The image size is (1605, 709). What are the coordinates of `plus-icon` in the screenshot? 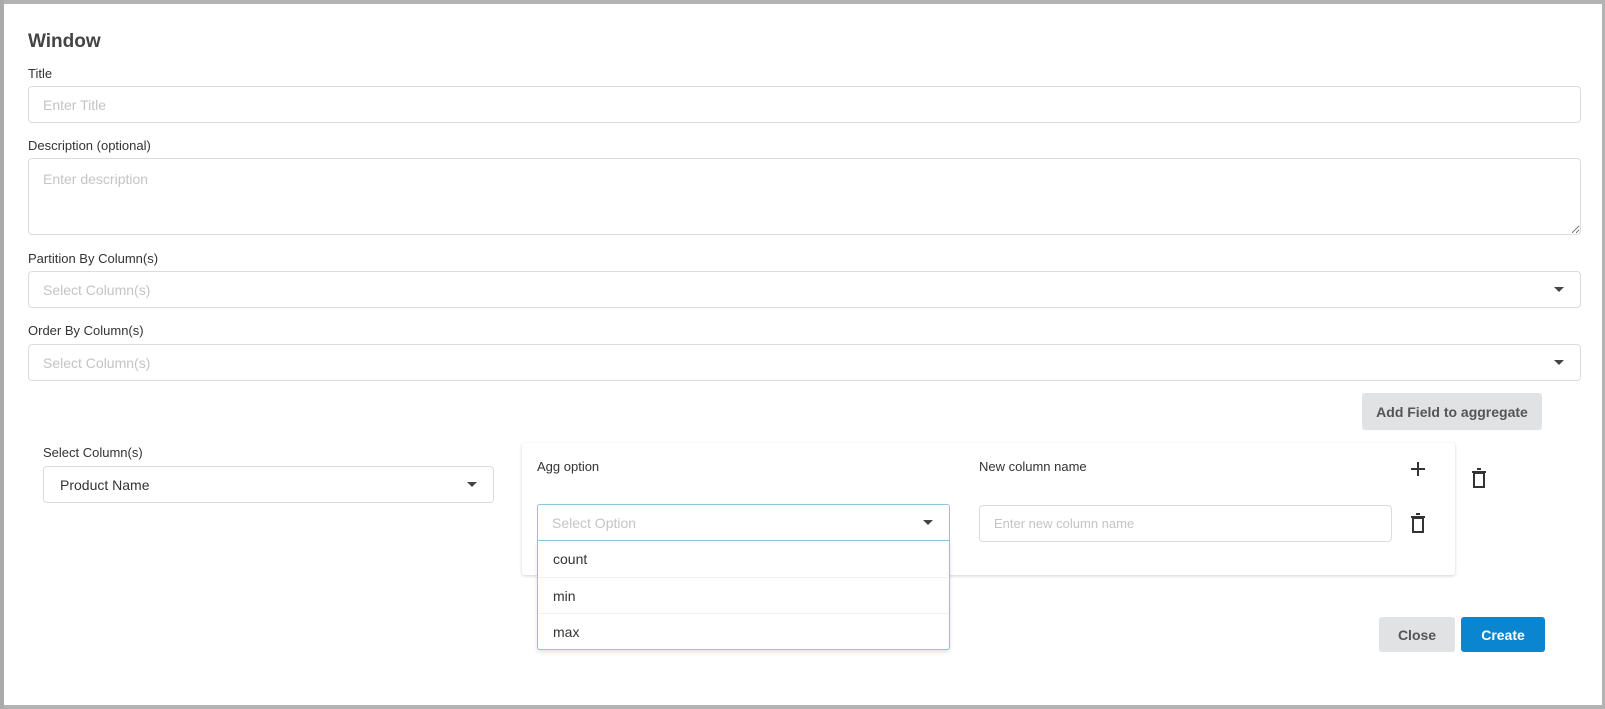 It's located at (1418, 469).